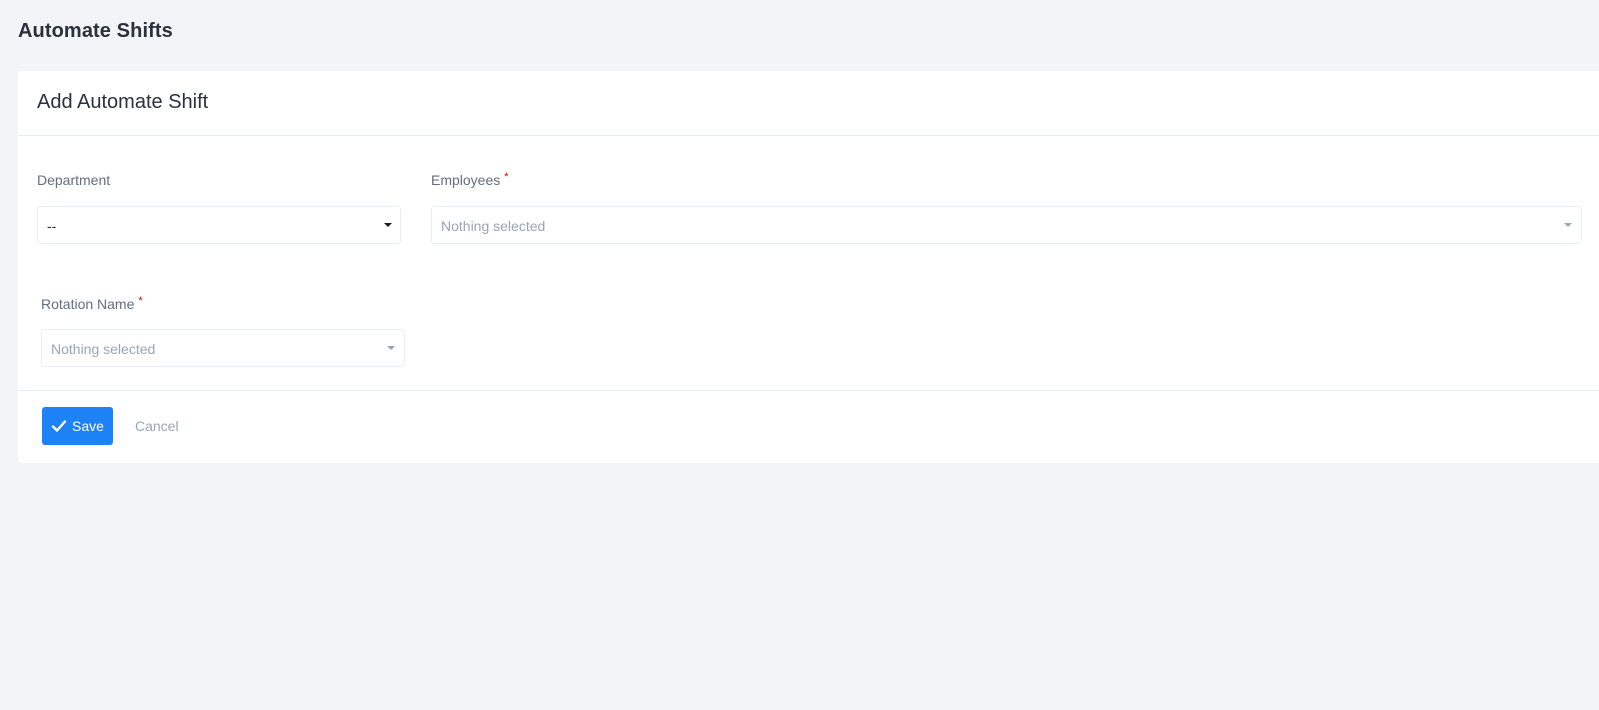  Describe the element at coordinates (103, 349) in the screenshot. I see `rotation-name-select-placeholder: Nothing selected` at that location.